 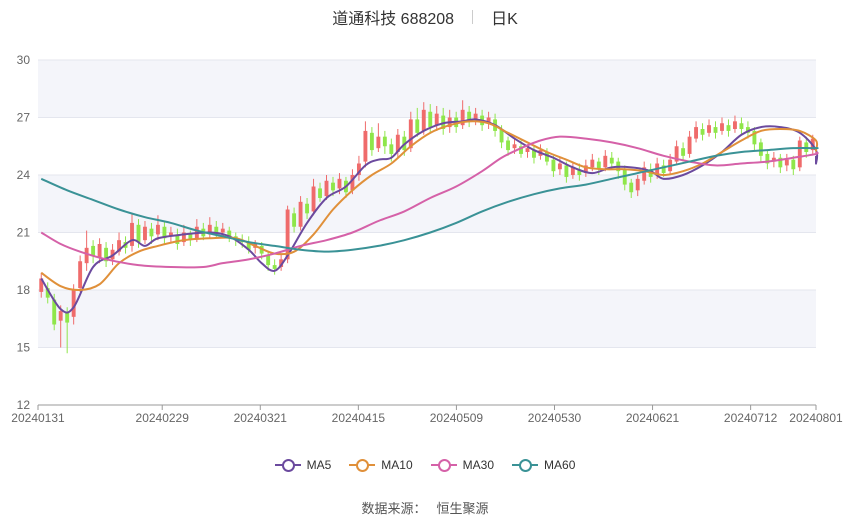 I want to click on y-tick-label: 21, so click(x=24, y=233).